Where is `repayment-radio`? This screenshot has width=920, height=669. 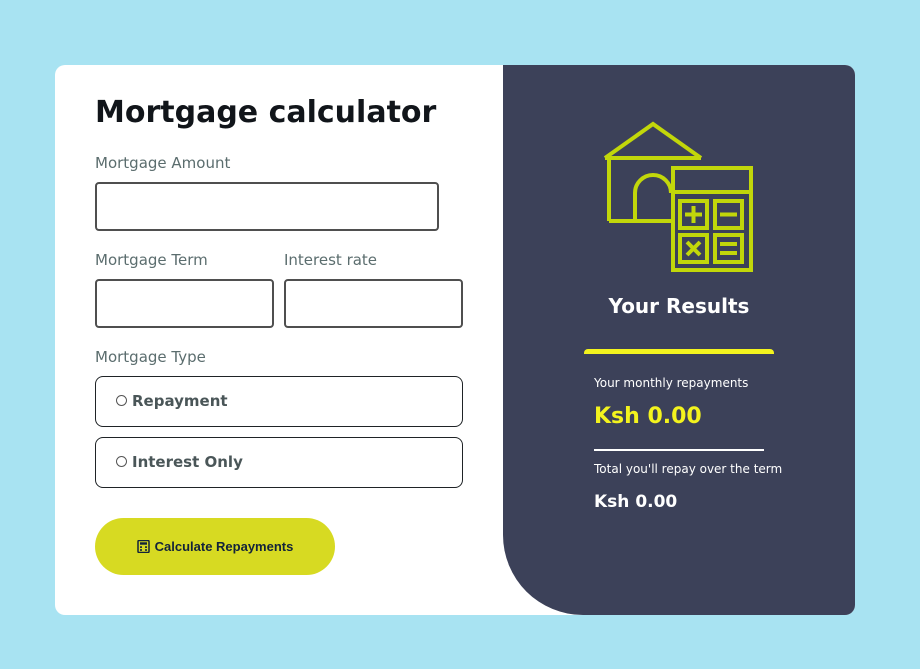
repayment-radio is located at coordinates (121, 400).